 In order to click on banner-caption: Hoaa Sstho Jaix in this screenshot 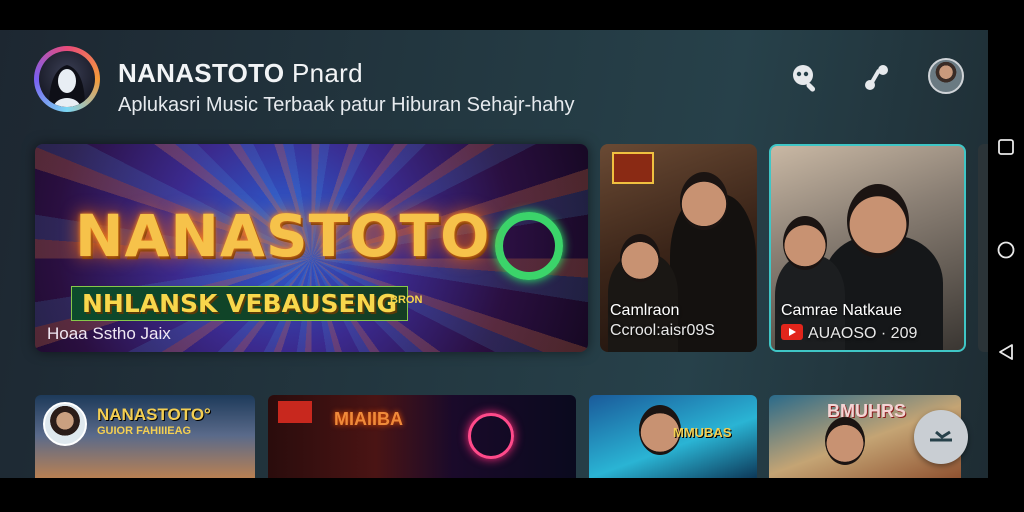, I will do `click(109, 333)`.